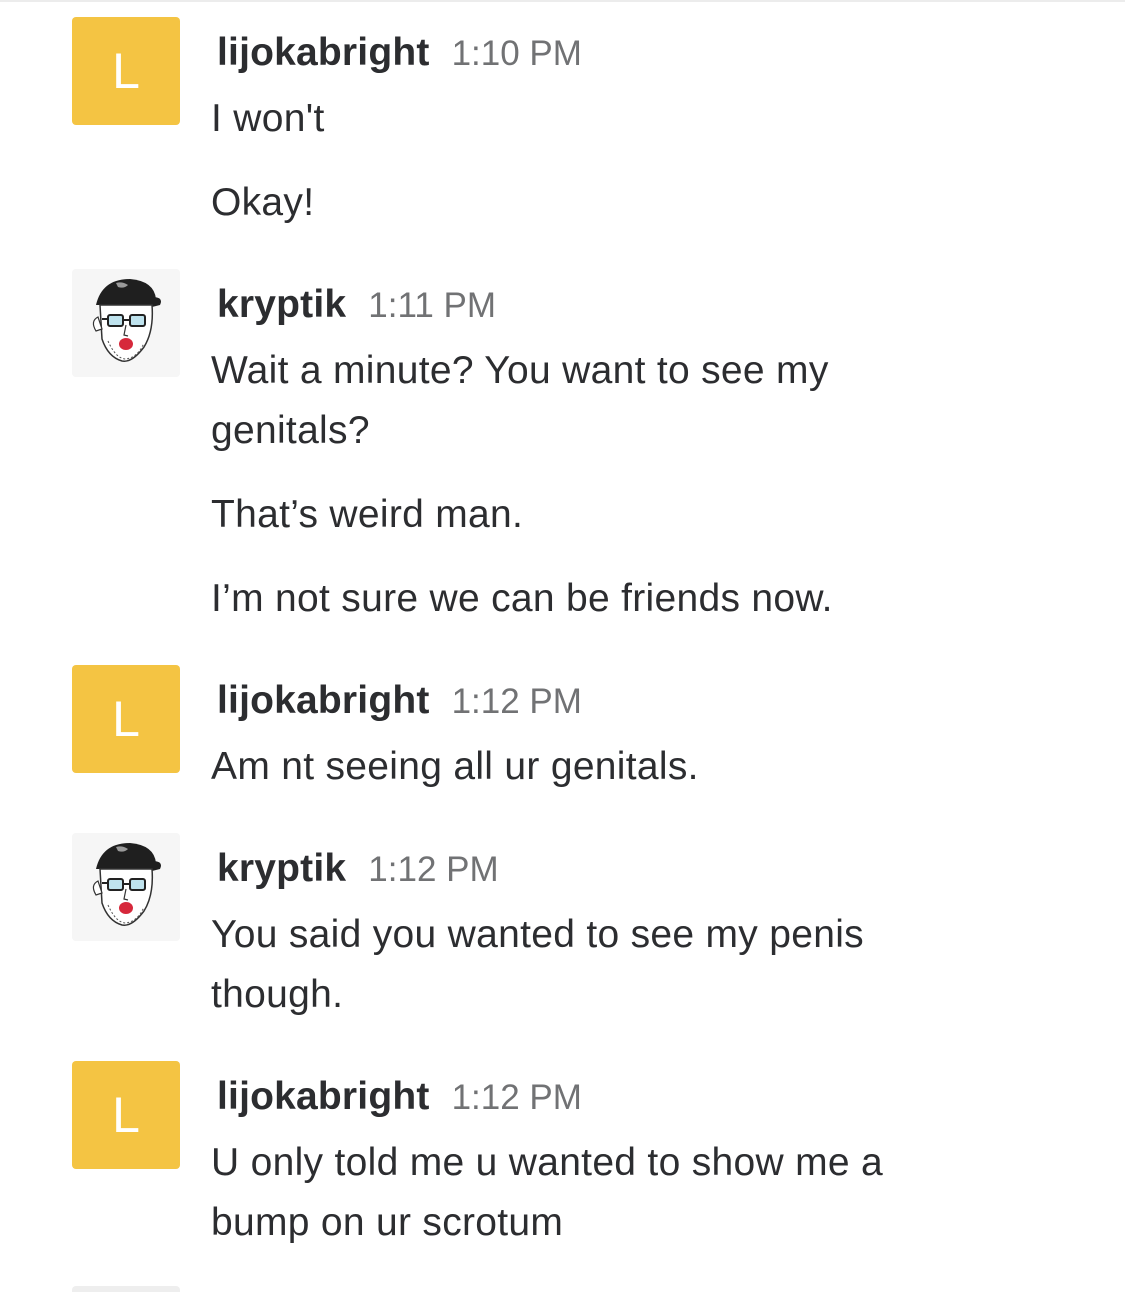  What do you see at coordinates (268, 118) in the screenshot?
I see `message-text: I won't` at bounding box center [268, 118].